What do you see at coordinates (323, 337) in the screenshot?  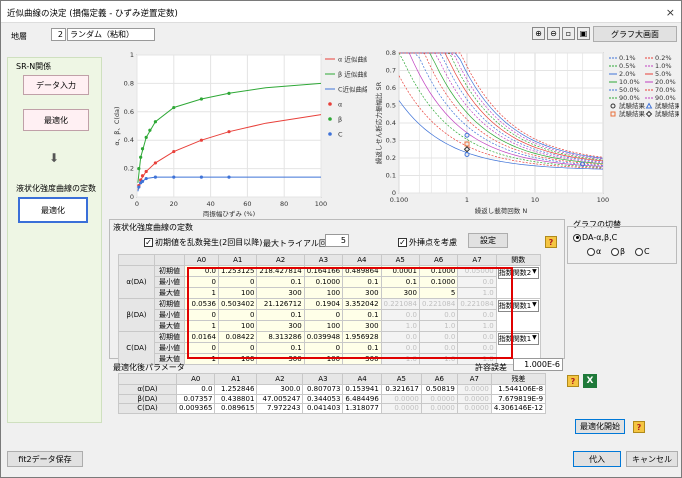 I see `param-cell: 0.039948` at bounding box center [323, 337].